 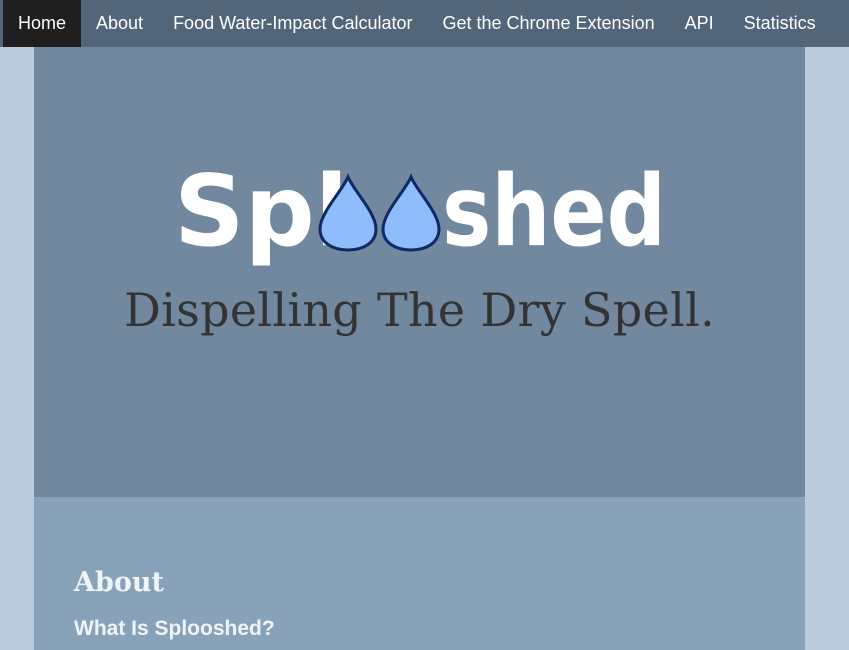 I want to click on logo-text-start: Spl, so click(x=261, y=212).